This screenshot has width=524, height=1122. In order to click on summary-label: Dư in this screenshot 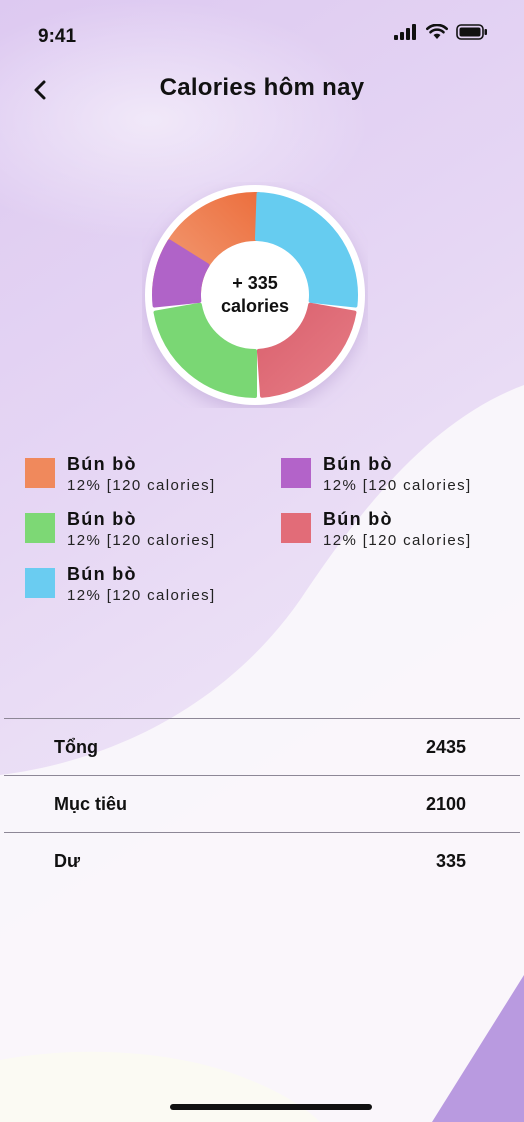, I will do `click(67, 861)`.